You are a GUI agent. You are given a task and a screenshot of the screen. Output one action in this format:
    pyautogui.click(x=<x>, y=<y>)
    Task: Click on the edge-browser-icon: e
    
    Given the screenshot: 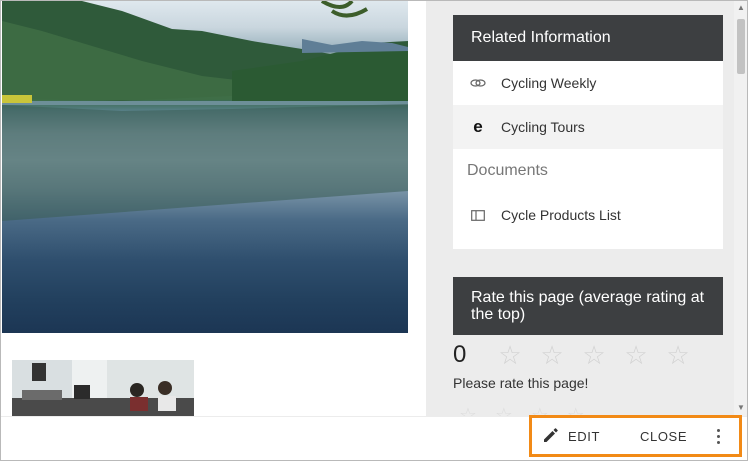 What is the action you would take?
    pyautogui.click(x=478, y=126)
    